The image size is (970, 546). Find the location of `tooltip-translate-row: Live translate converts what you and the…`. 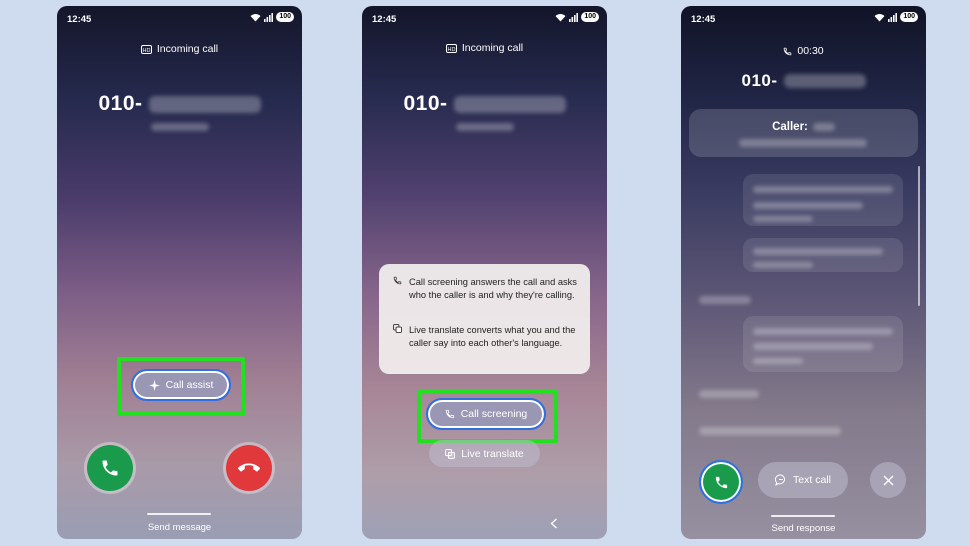

tooltip-translate-row: Live translate converts what you and the… is located at coordinates (486, 336).